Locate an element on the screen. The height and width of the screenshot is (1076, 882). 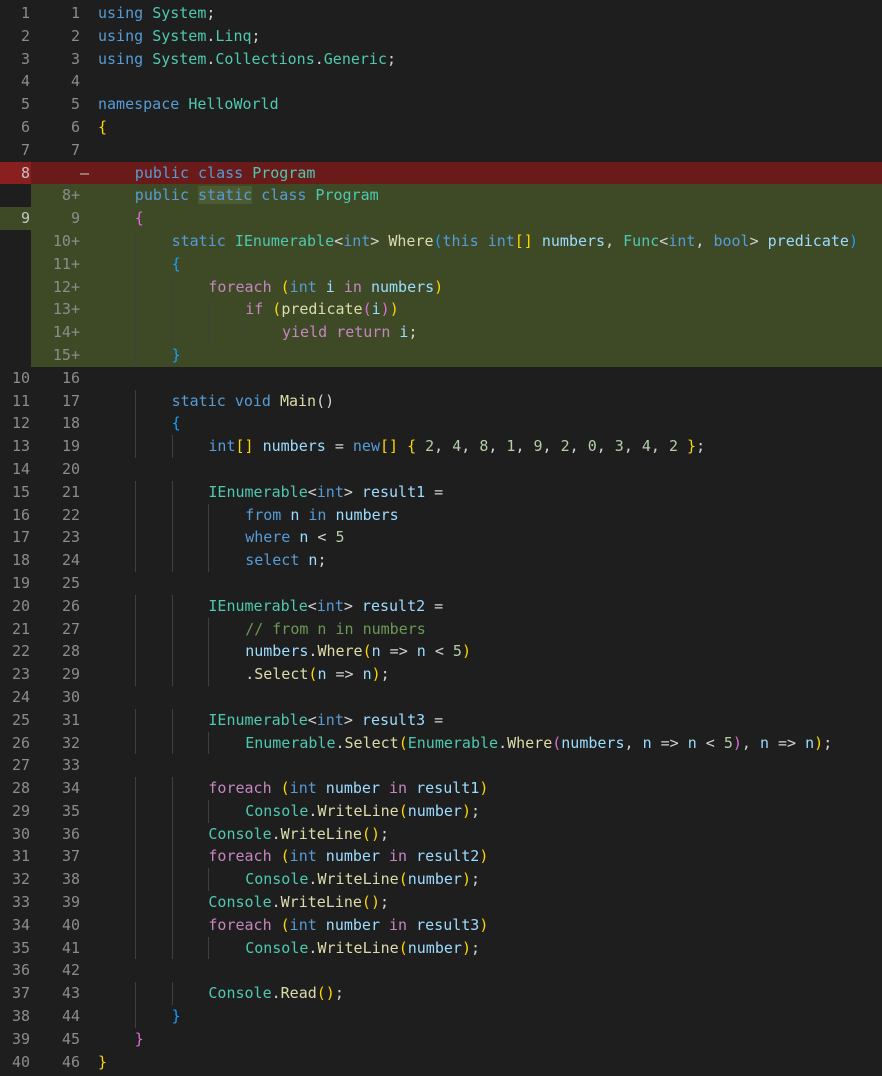
code-line: 35 41 Console.WriteLine(number); is located at coordinates (441, 948).